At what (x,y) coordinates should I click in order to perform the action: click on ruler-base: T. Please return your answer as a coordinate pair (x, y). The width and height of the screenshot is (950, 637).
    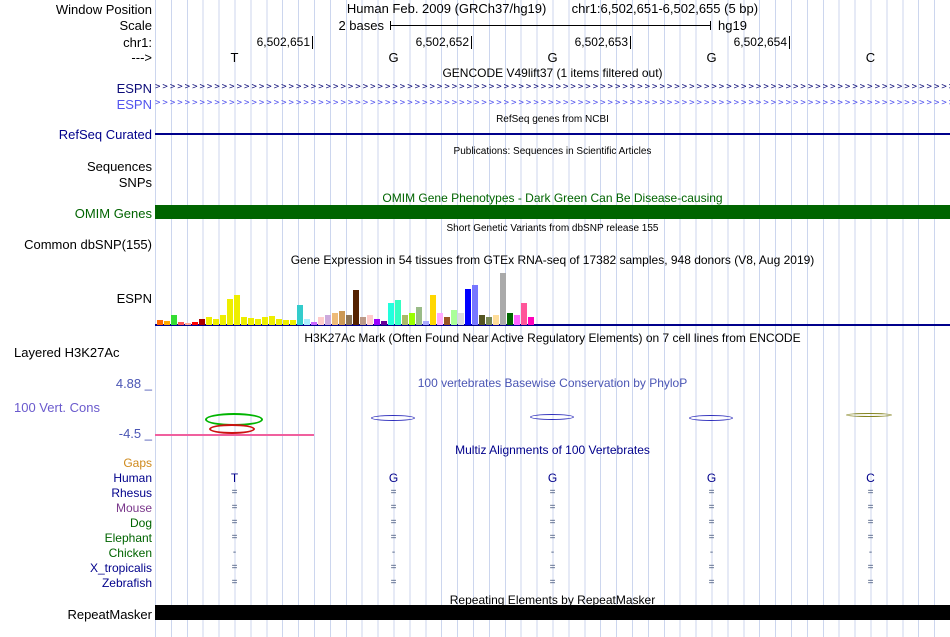
    Looking at the image, I should click on (234, 57).